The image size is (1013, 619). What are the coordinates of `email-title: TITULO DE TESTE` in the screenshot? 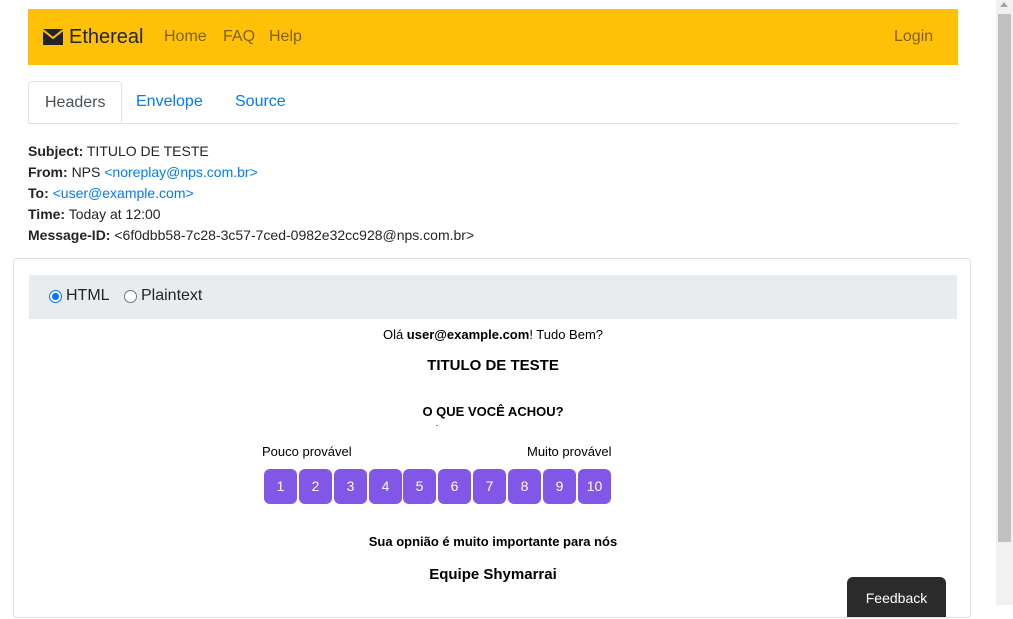 It's located at (493, 365).